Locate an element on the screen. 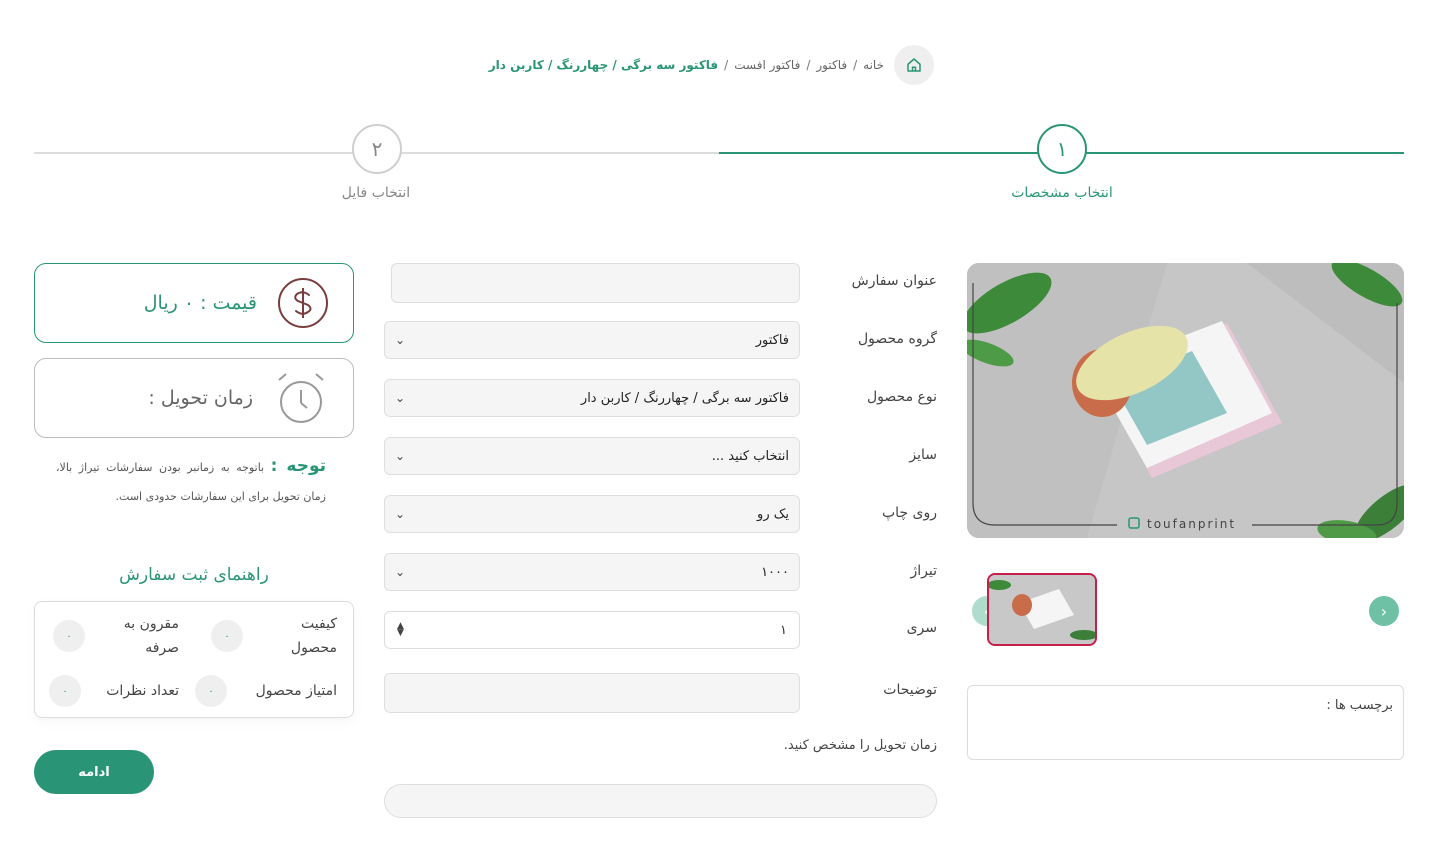  guide-item-rating: امتیاز محصول ۰ is located at coordinates (266, 691).